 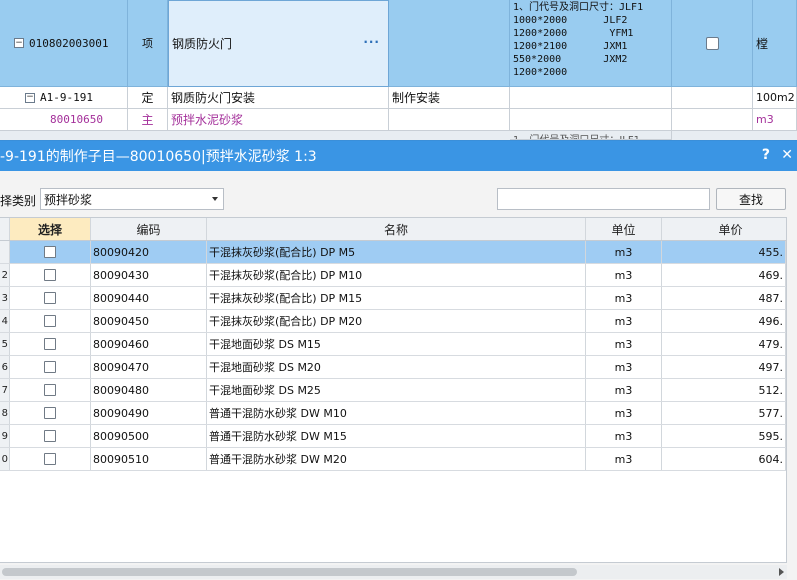 What do you see at coordinates (148, 43) in the screenshot?
I see `type-cell: 项` at bounding box center [148, 43].